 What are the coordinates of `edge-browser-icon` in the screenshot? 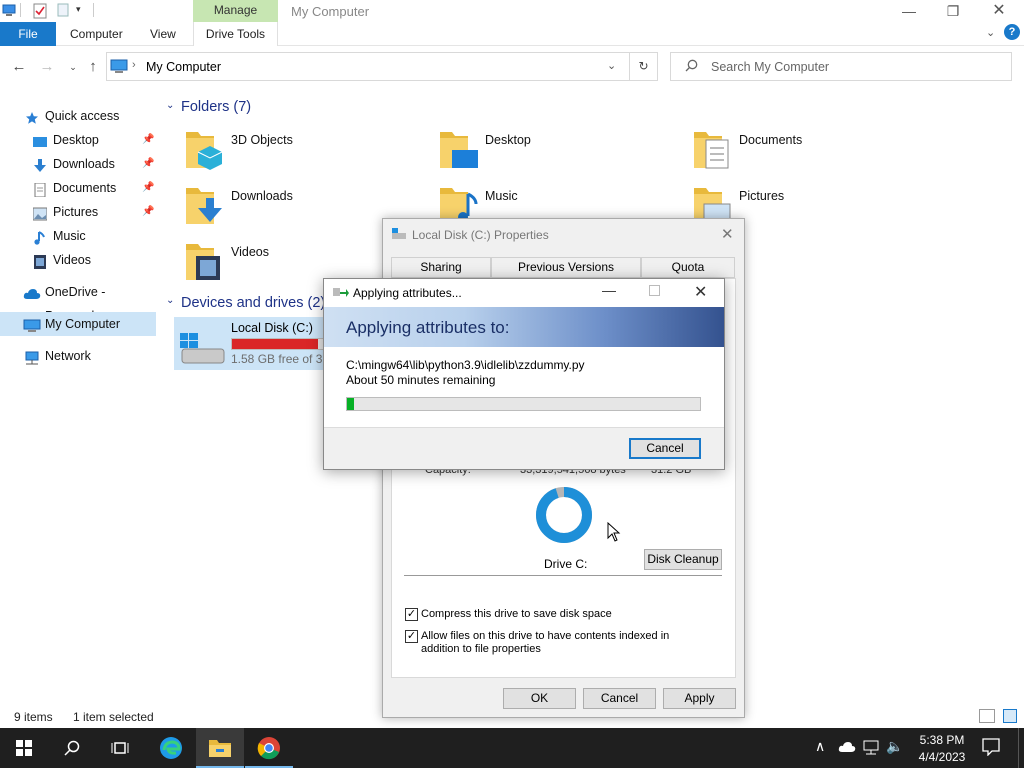 It's located at (171, 748).